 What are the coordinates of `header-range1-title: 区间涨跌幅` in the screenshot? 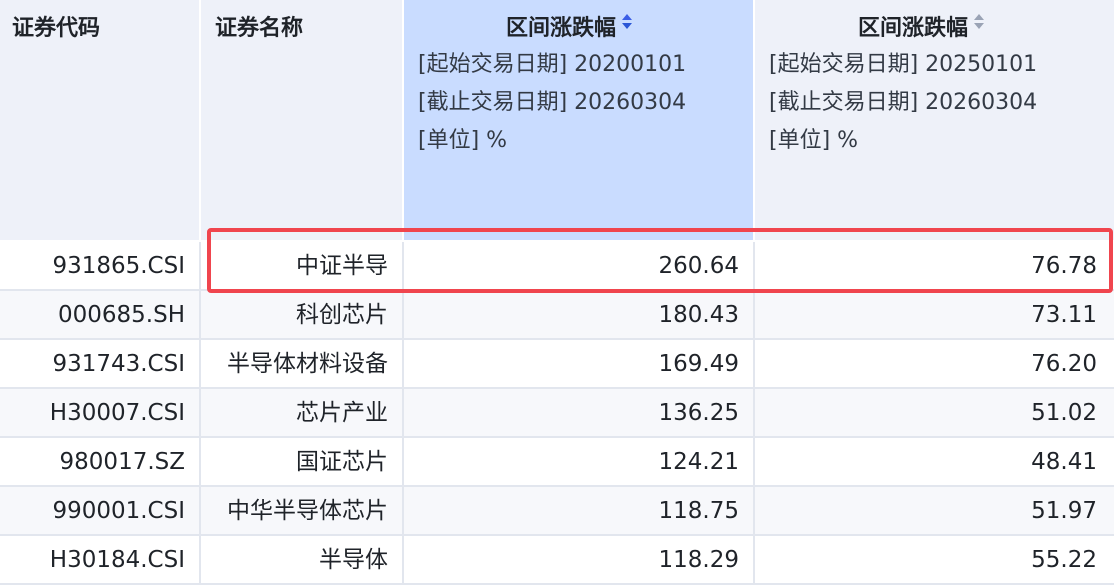 It's located at (561, 28).